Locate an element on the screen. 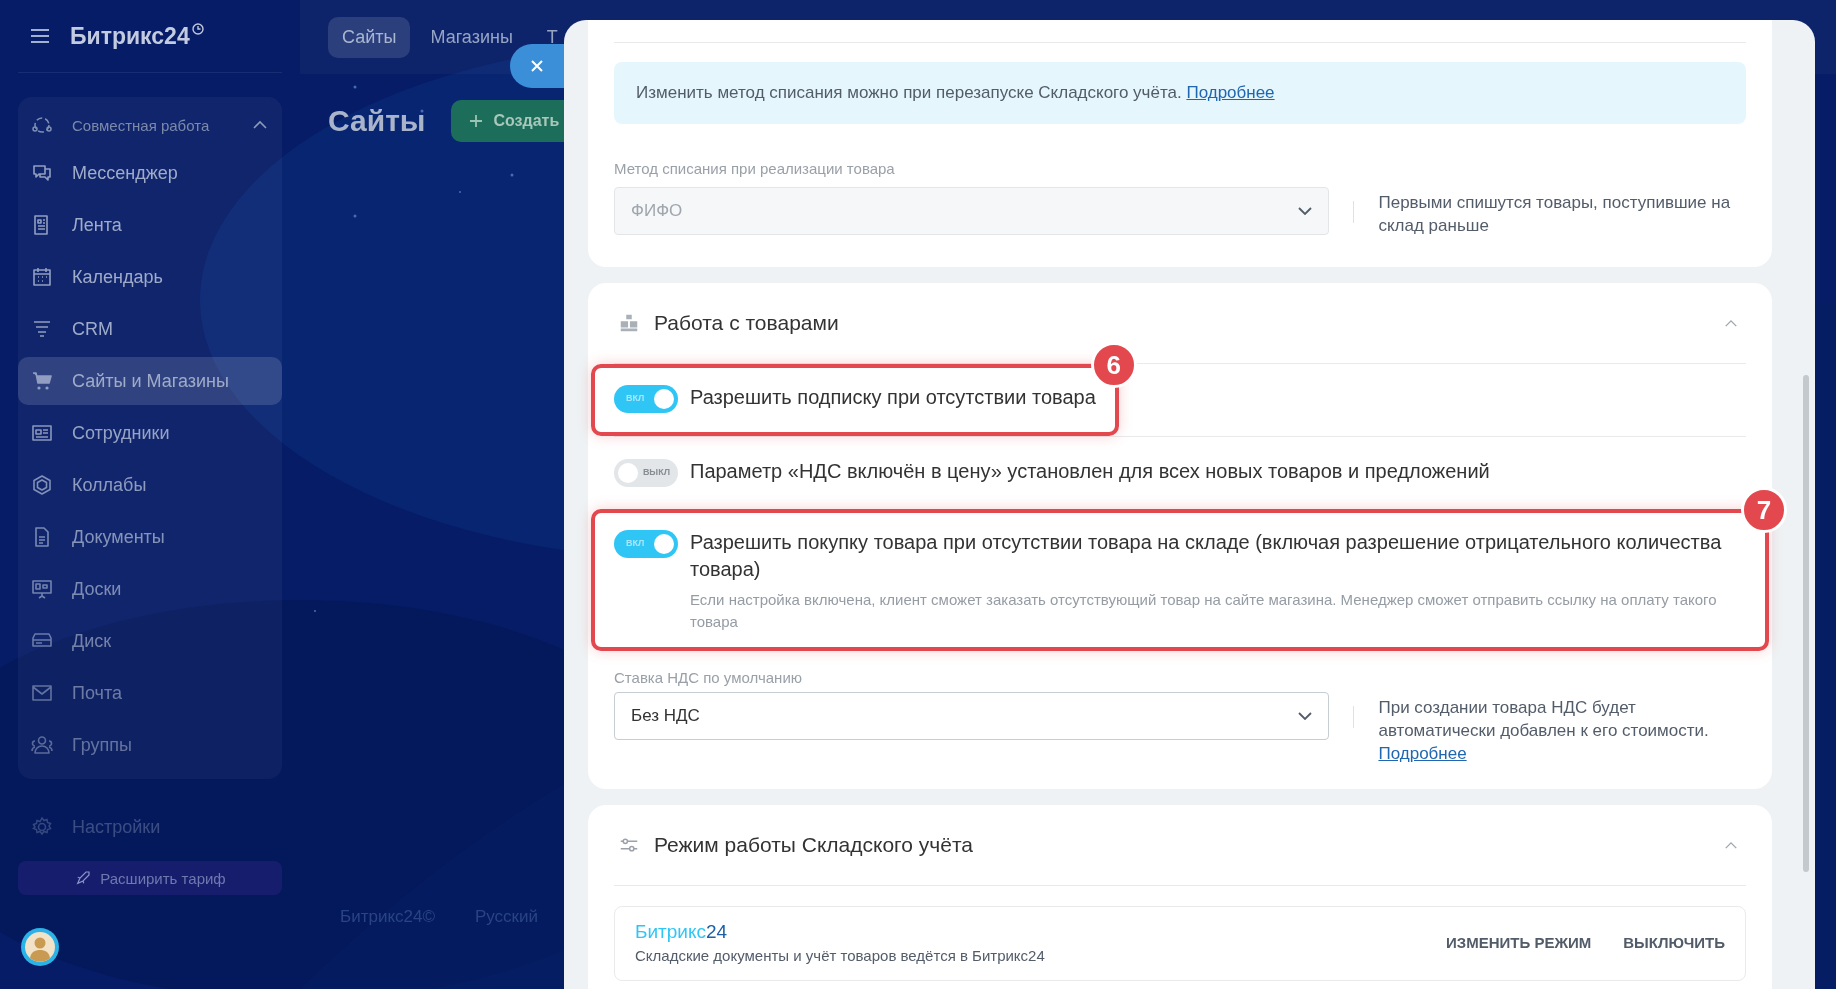 Image resolution: width=1836 pixels, height=989 pixels. sidebar-item: Доски is located at coordinates (150, 589).